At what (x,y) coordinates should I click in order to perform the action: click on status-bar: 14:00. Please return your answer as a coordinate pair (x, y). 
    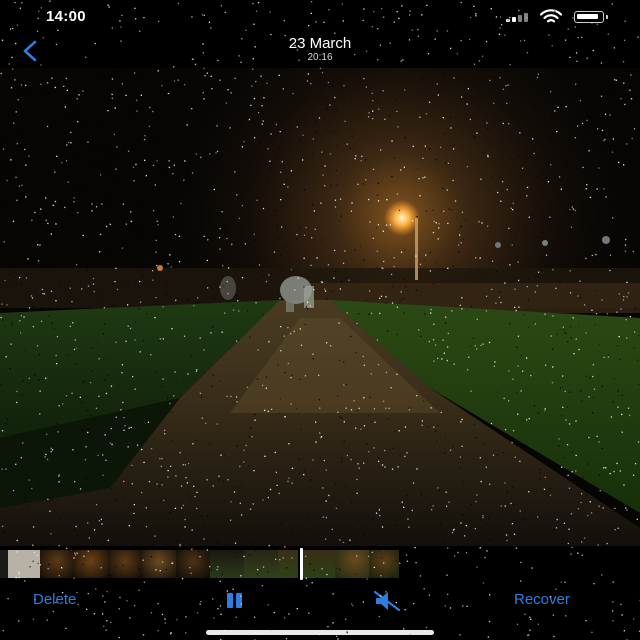
    Looking at the image, I should click on (320, 17).